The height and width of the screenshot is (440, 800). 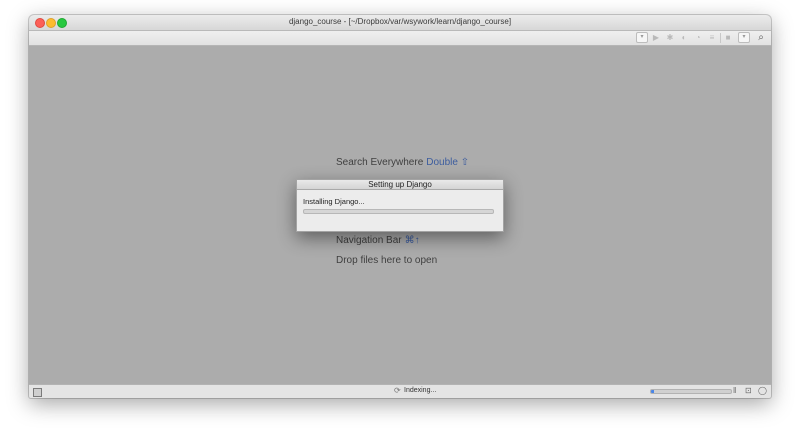 I want to click on search-everywhere-shortcut: Double ⇧, so click(x=448, y=162).